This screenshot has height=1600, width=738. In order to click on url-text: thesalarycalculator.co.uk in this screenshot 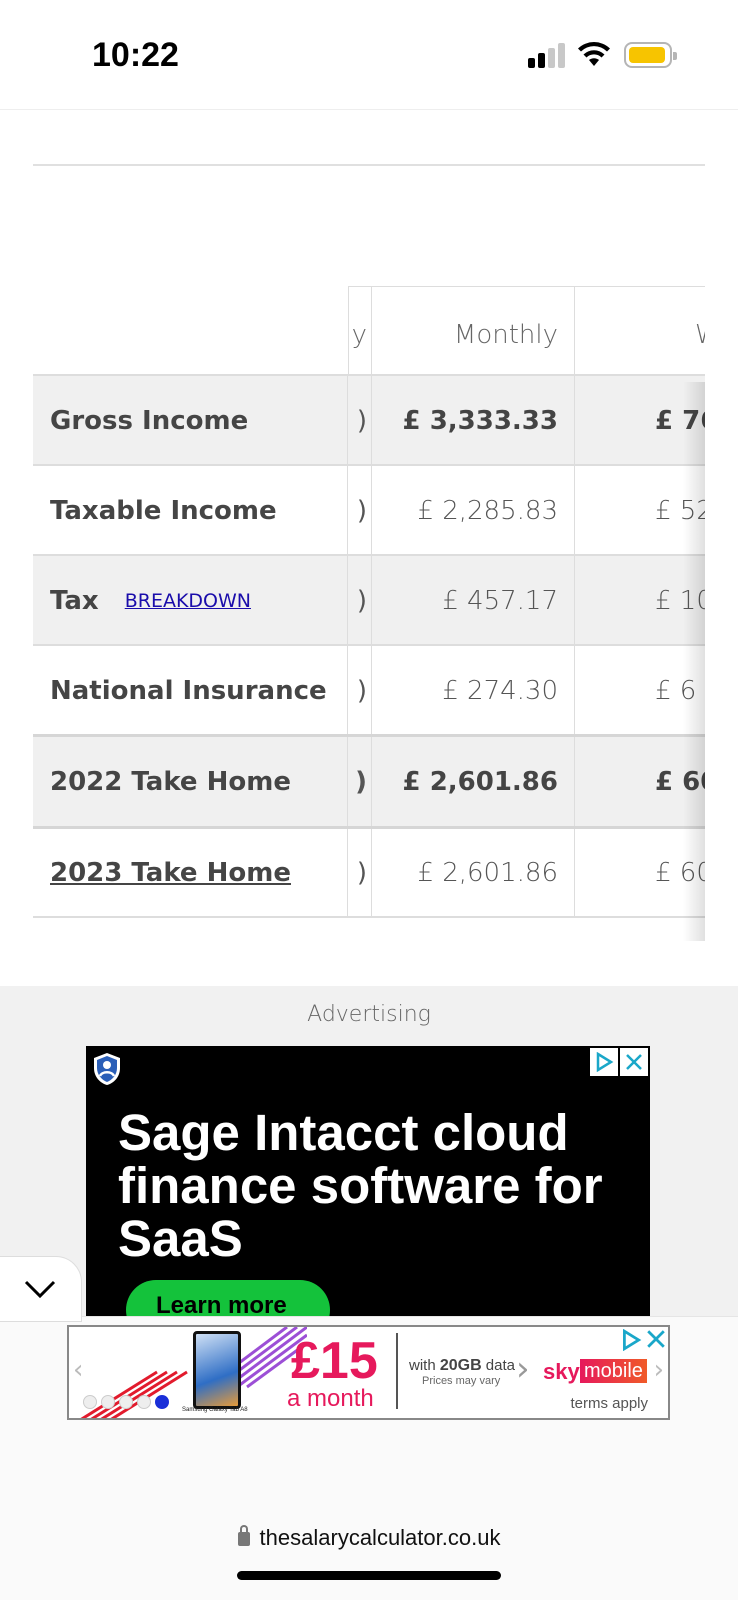, I will do `click(380, 1537)`.